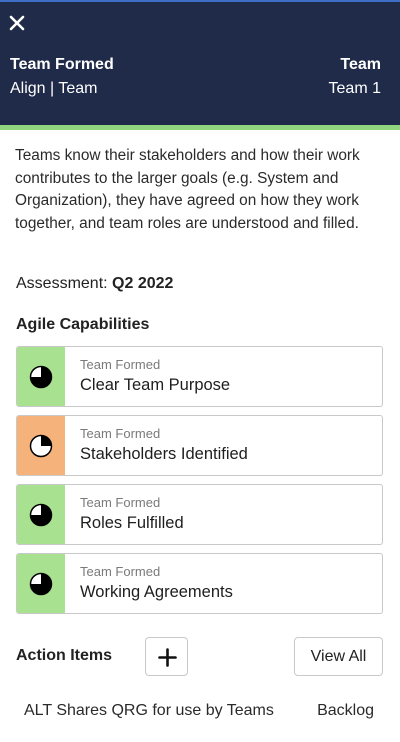 The height and width of the screenshot is (742, 400). I want to click on action-item-text: ALT Shares QRG for use by Teams, so click(149, 710).